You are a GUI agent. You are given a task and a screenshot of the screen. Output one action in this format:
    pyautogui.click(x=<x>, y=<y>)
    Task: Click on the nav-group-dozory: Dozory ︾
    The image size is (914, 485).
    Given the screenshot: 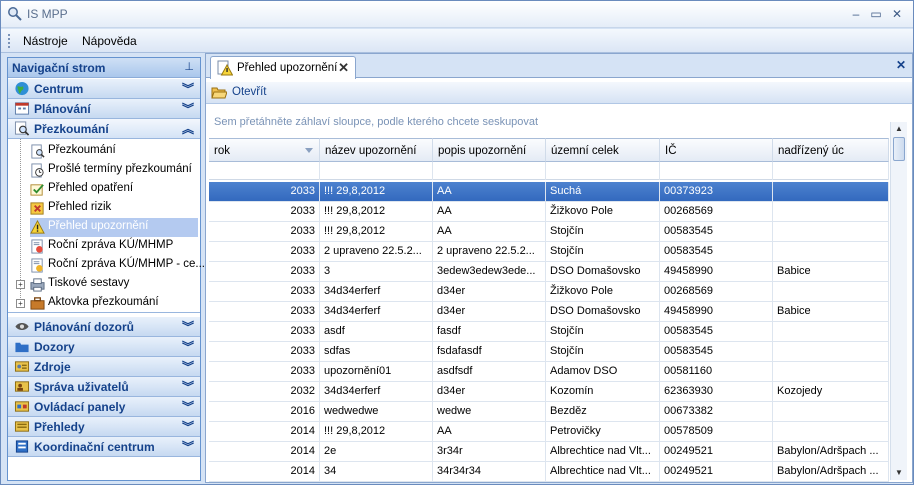 What is the action you would take?
    pyautogui.click(x=104, y=347)
    